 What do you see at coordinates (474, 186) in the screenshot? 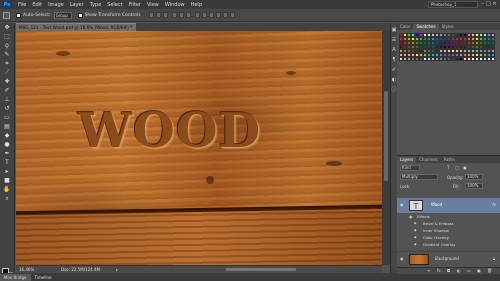
I see `fill-input: 100%` at bounding box center [474, 186].